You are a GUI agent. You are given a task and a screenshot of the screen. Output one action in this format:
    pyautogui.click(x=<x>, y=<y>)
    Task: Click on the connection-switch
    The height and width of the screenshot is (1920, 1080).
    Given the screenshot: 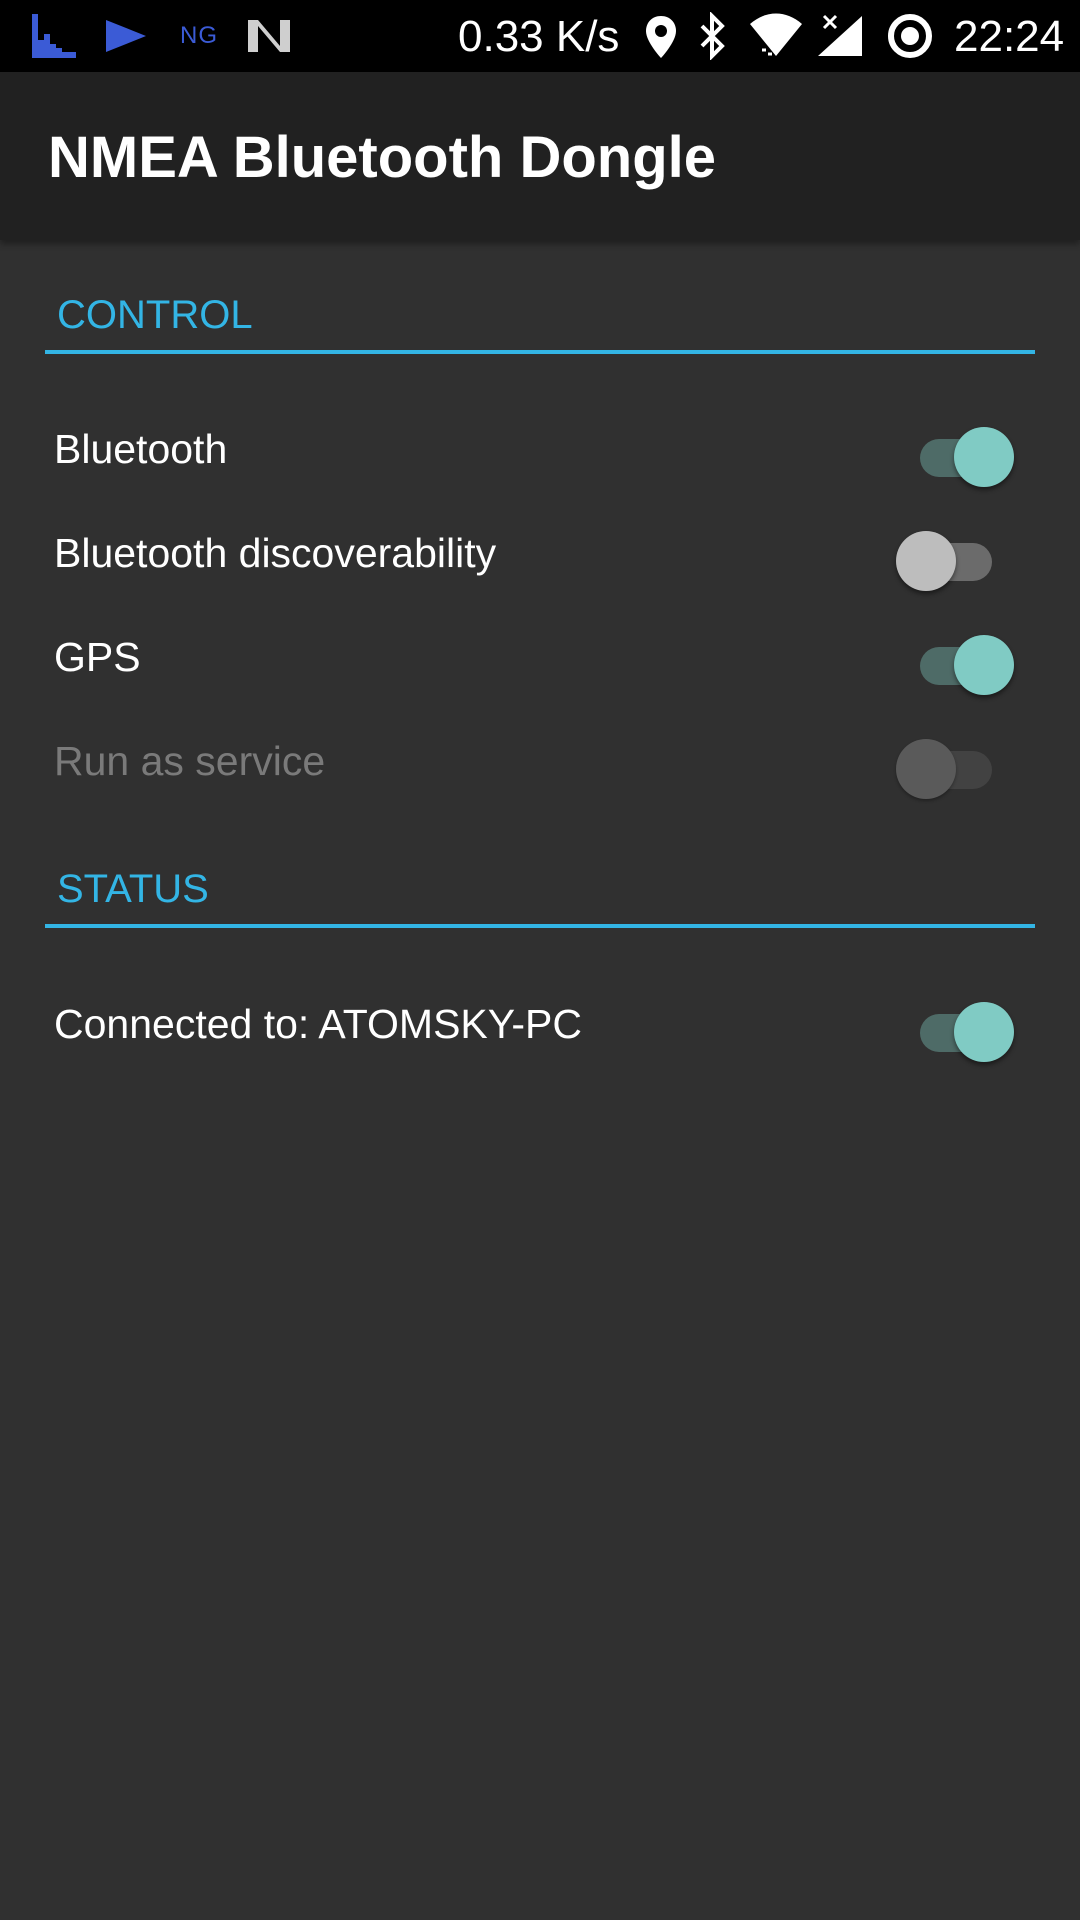 What is the action you would take?
    pyautogui.click(x=956, y=1032)
    